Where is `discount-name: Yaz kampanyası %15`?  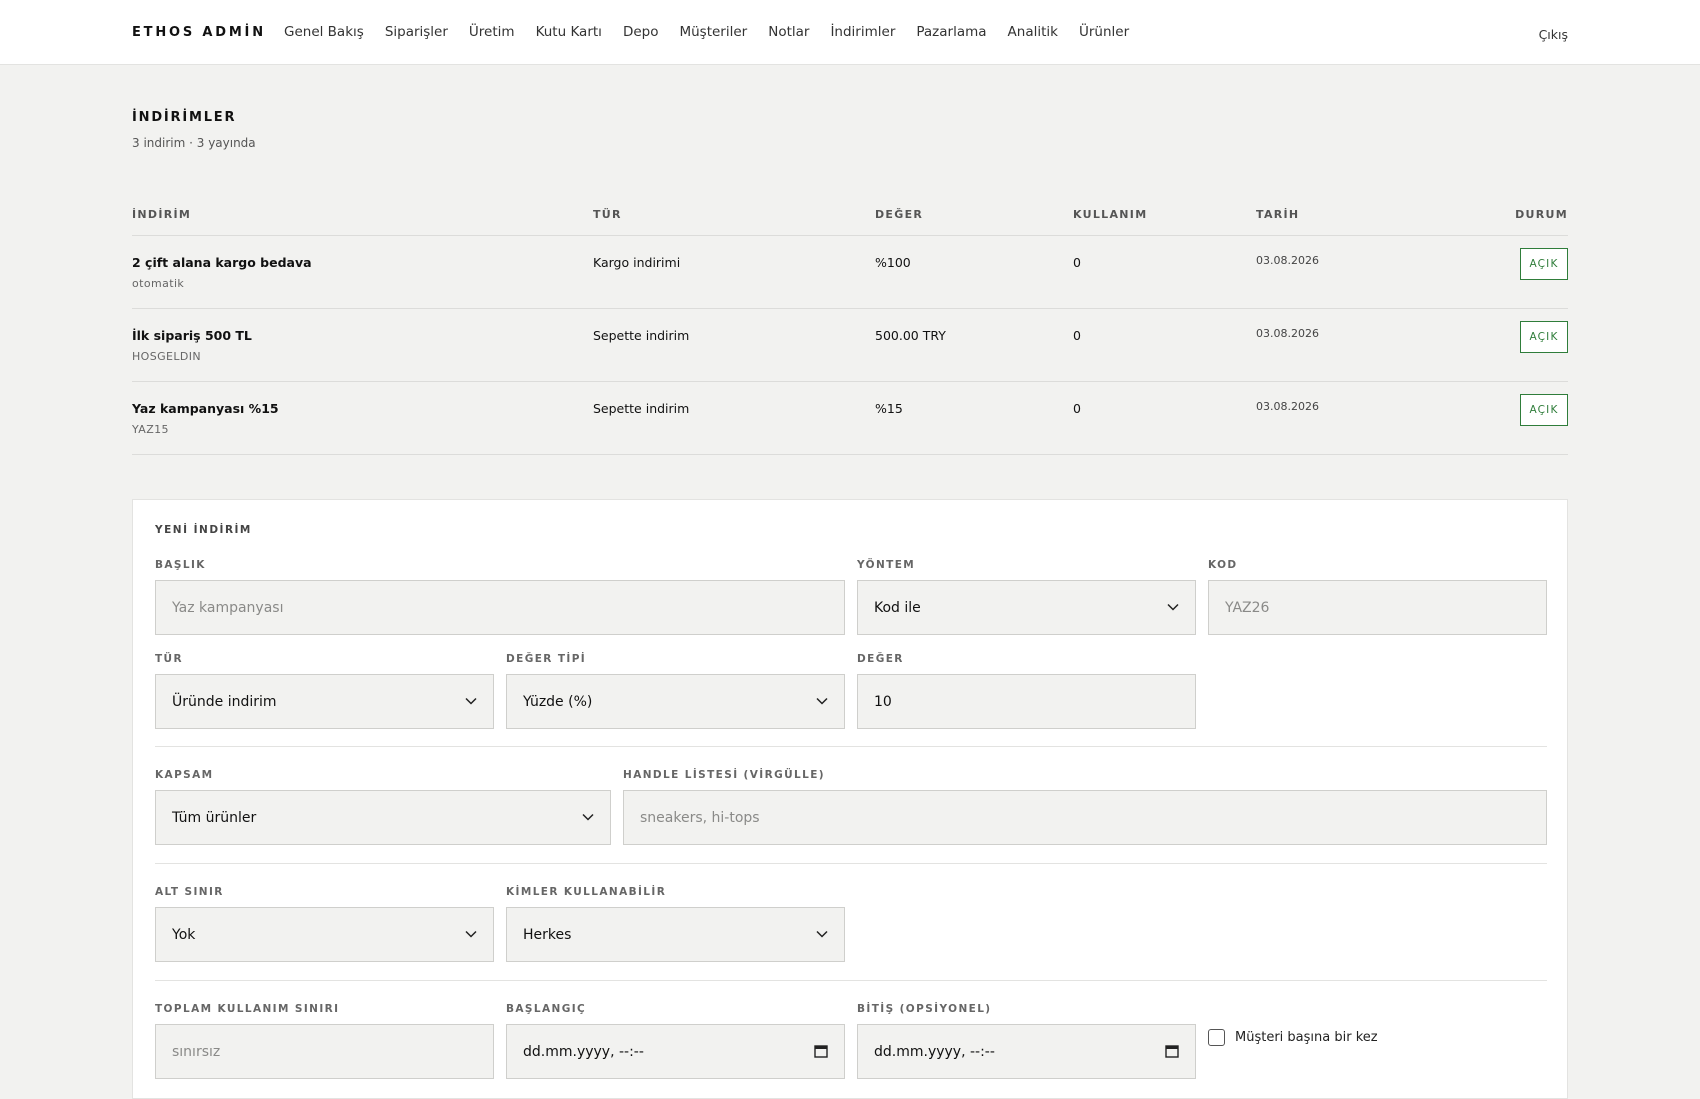
discount-name: Yaz kampanyası %15 is located at coordinates (205, 408).